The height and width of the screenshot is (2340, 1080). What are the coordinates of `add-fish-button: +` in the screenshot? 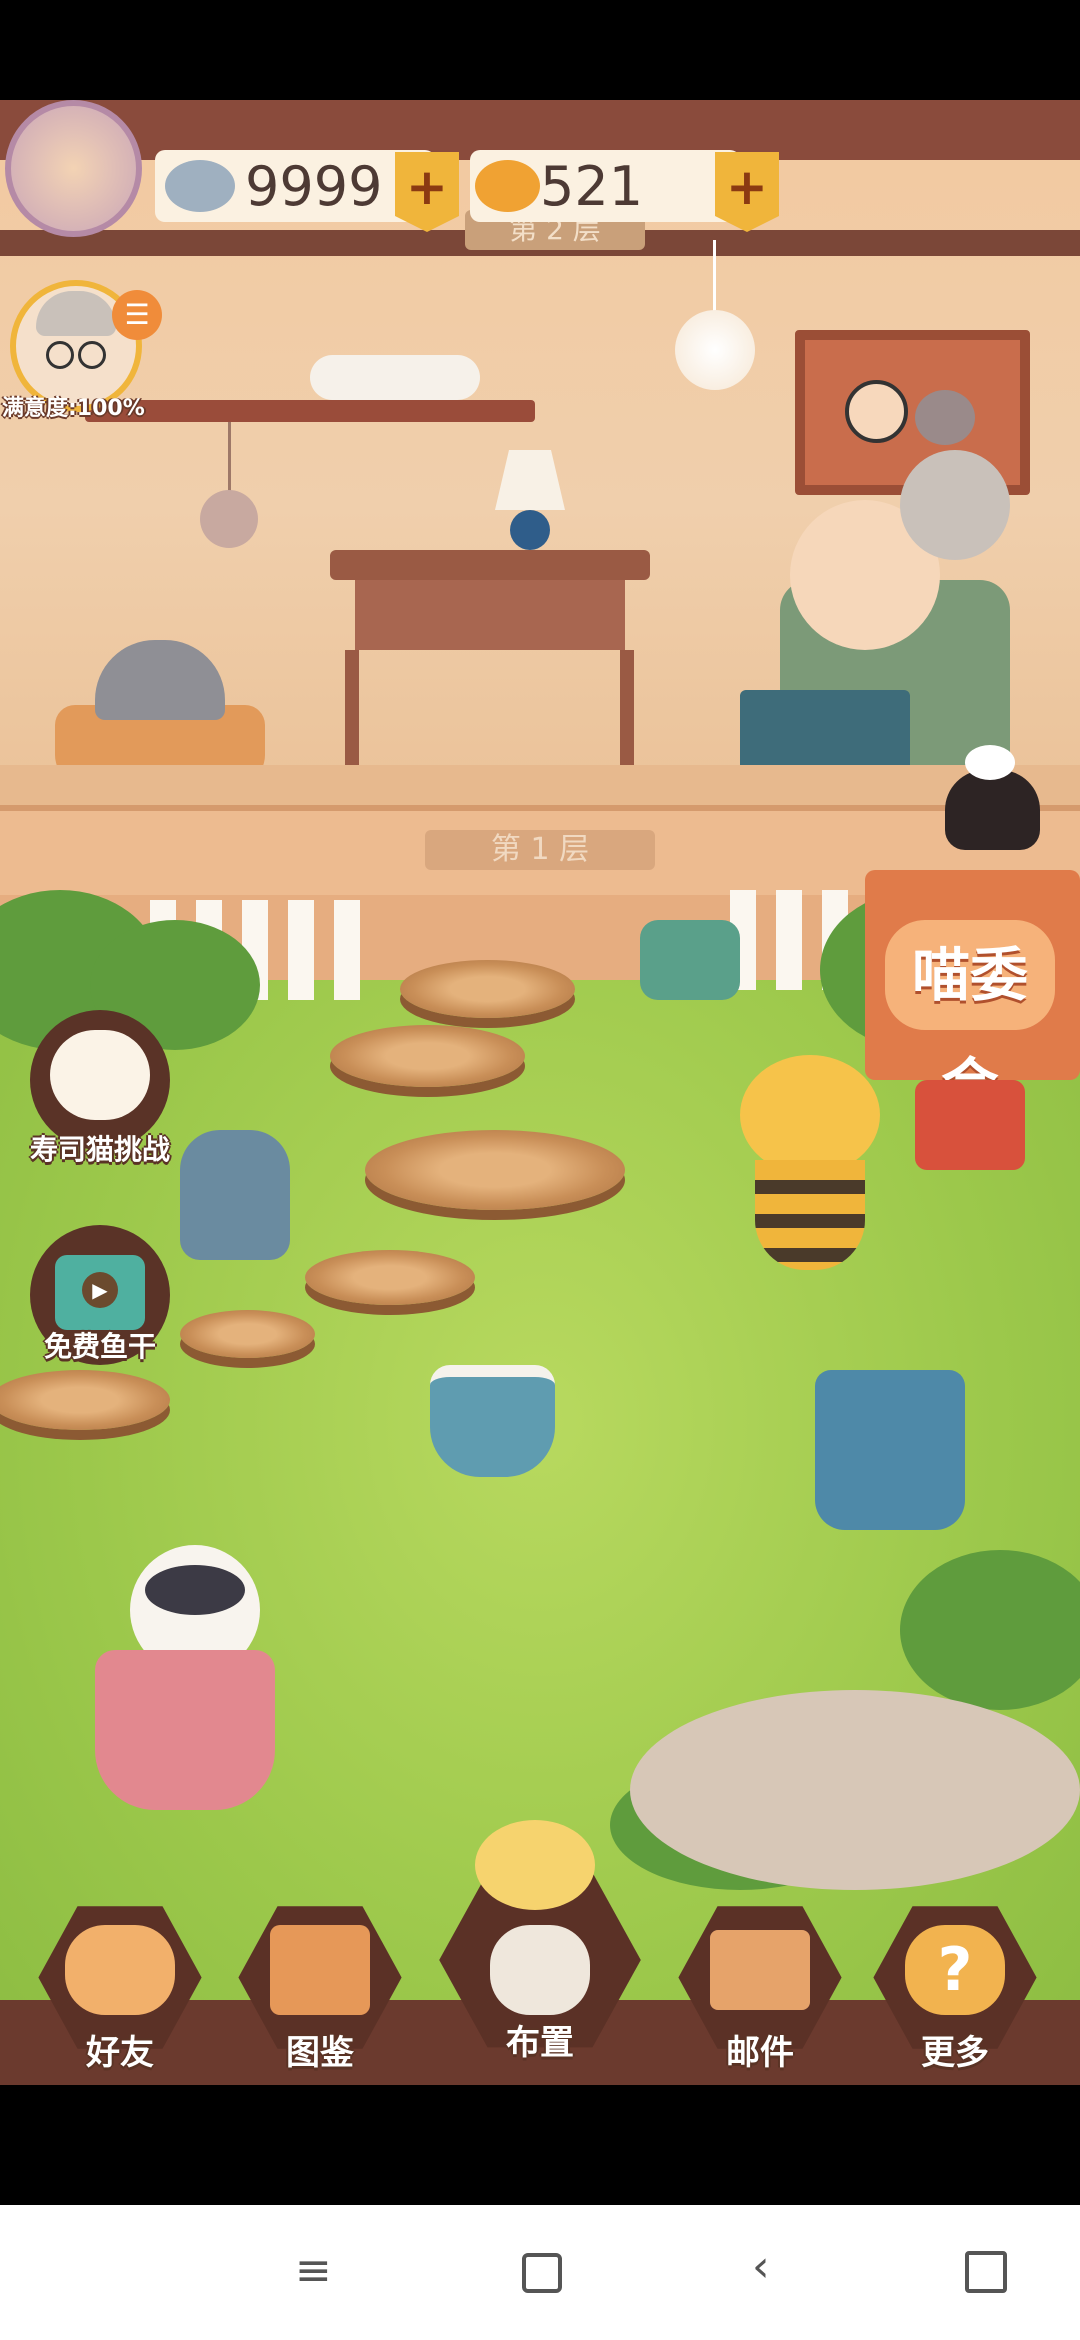 It's located at (427, 192).